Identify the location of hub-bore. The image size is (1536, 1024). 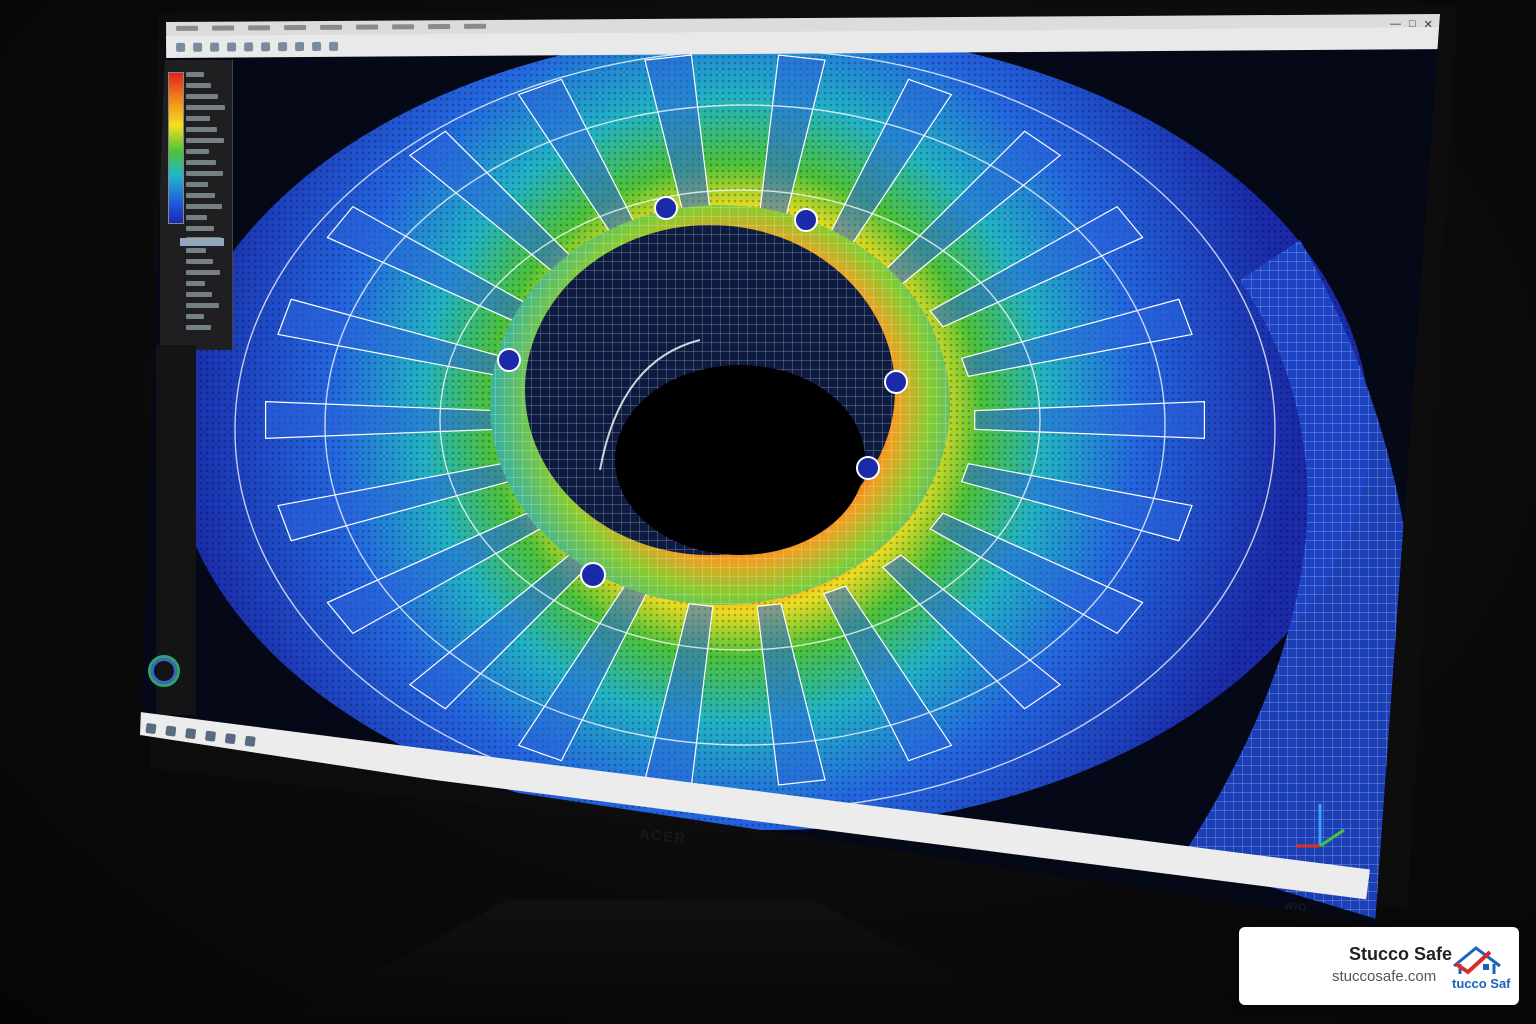
(740, 460).